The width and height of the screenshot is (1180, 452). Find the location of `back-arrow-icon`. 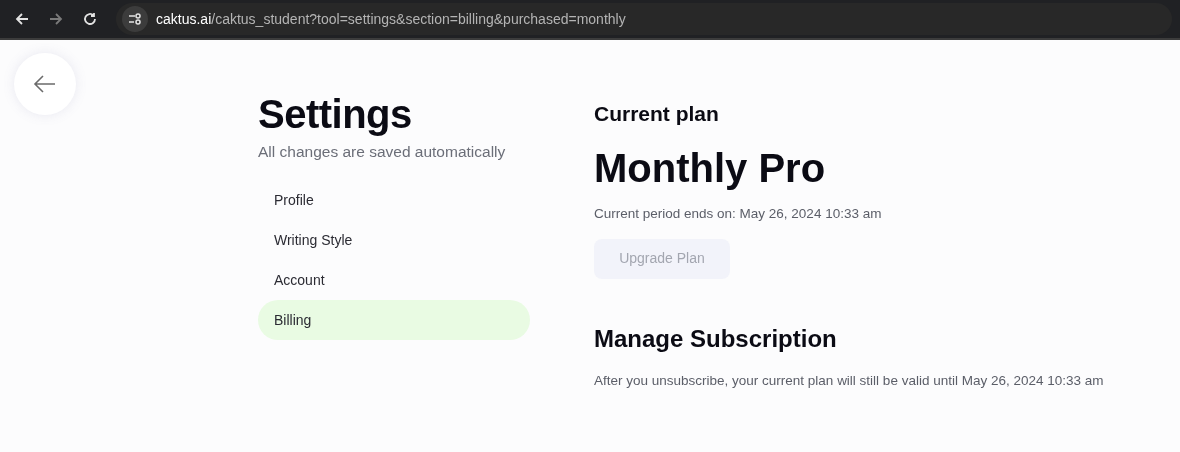

back-arrow-icon is located at coordinates (45, 84).